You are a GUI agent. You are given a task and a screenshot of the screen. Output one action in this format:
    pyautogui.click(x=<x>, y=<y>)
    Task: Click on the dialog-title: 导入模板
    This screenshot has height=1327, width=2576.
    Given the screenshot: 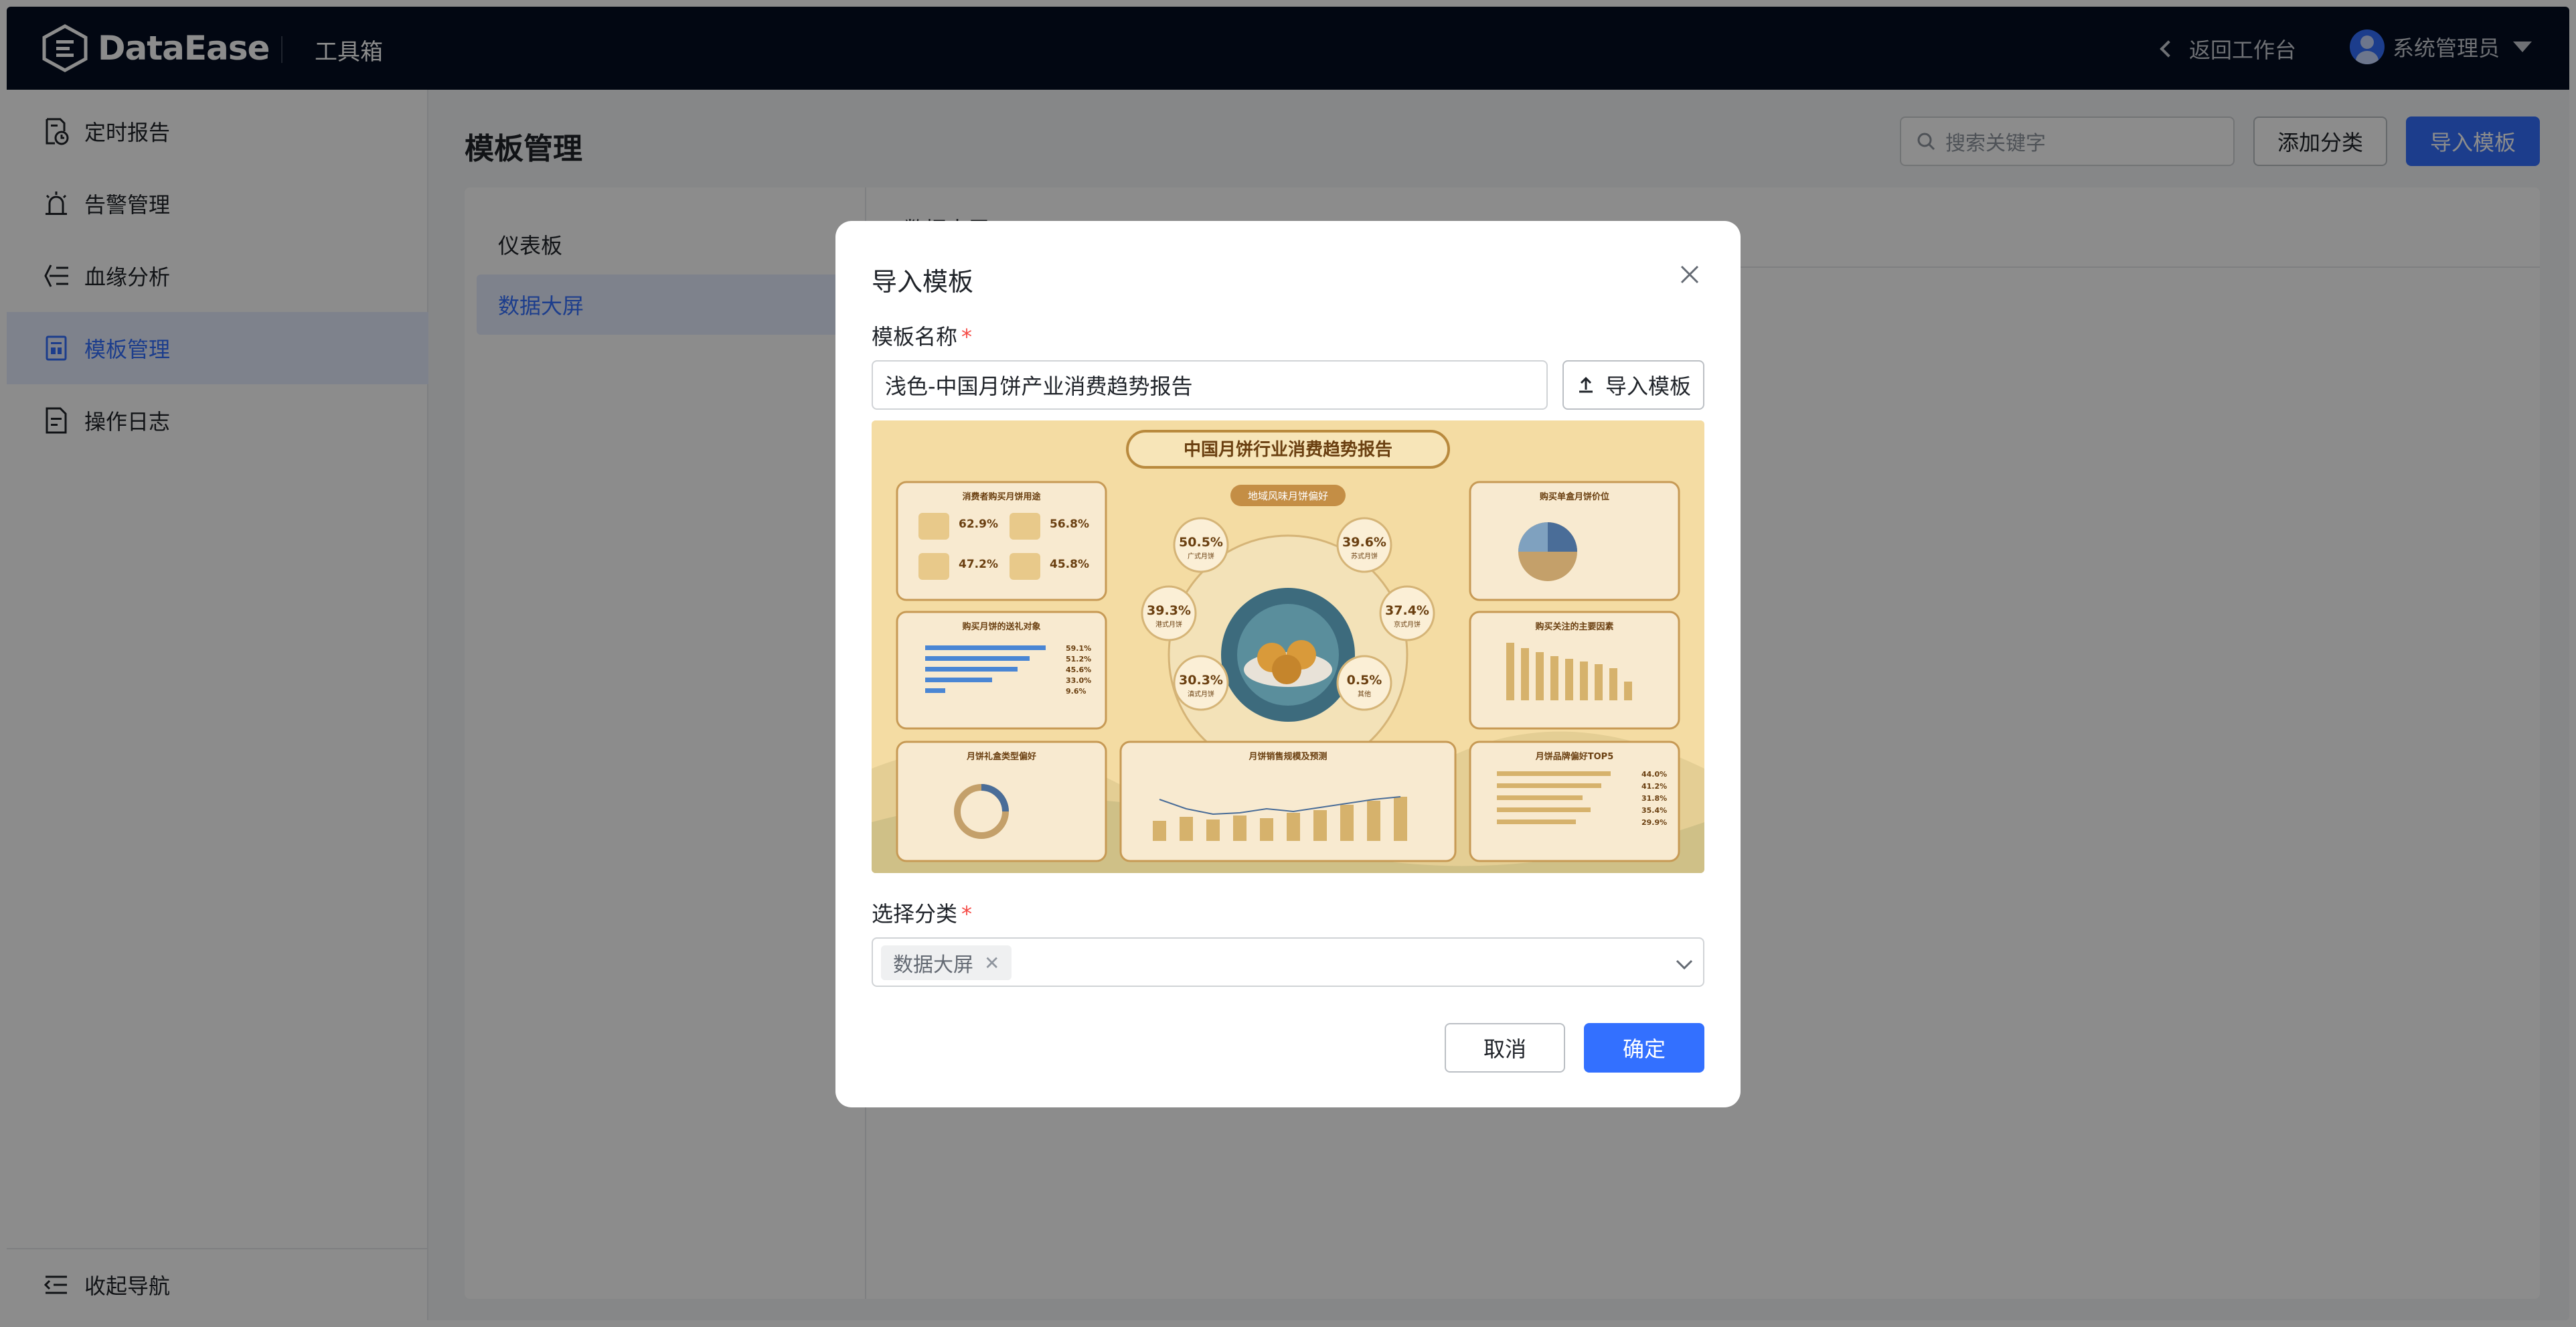 What is the action you would take?
    pyautogui.click(x=923, y=282)
    